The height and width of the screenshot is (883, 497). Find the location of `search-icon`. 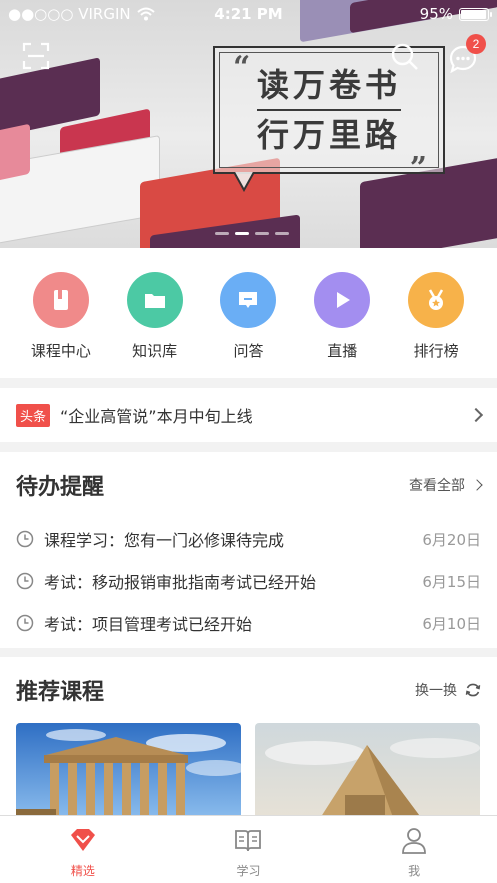

search-icon is located at coordinates (404, 56).